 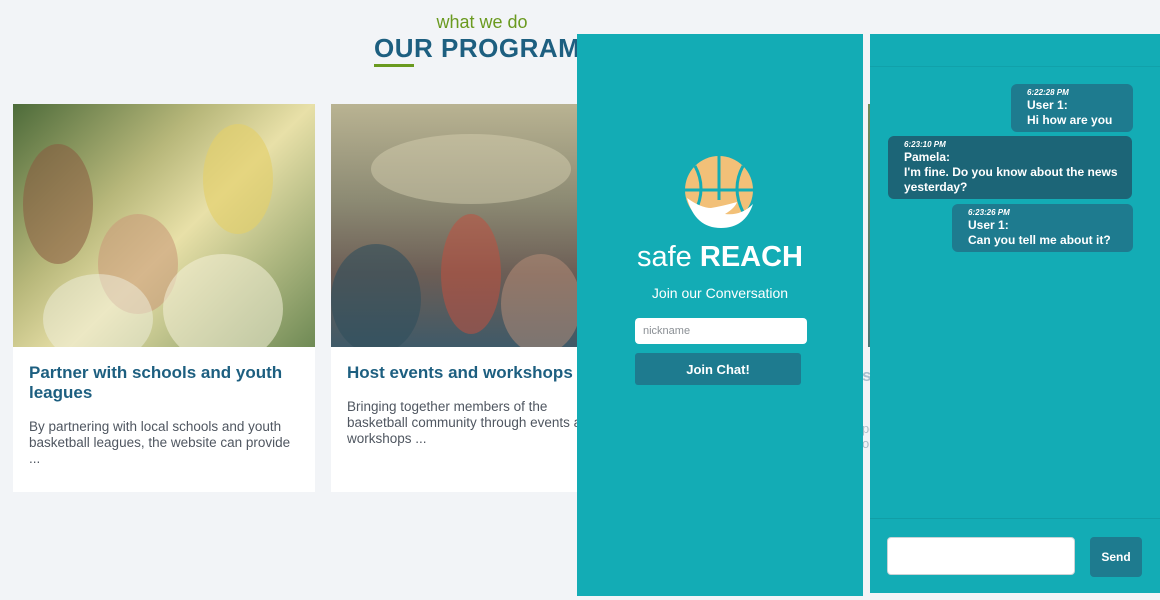 What do you see at coordinates (720, 293) in the screenshot?
I see `join-tagline: Join our Conversation` at bounding box center [720, 293].